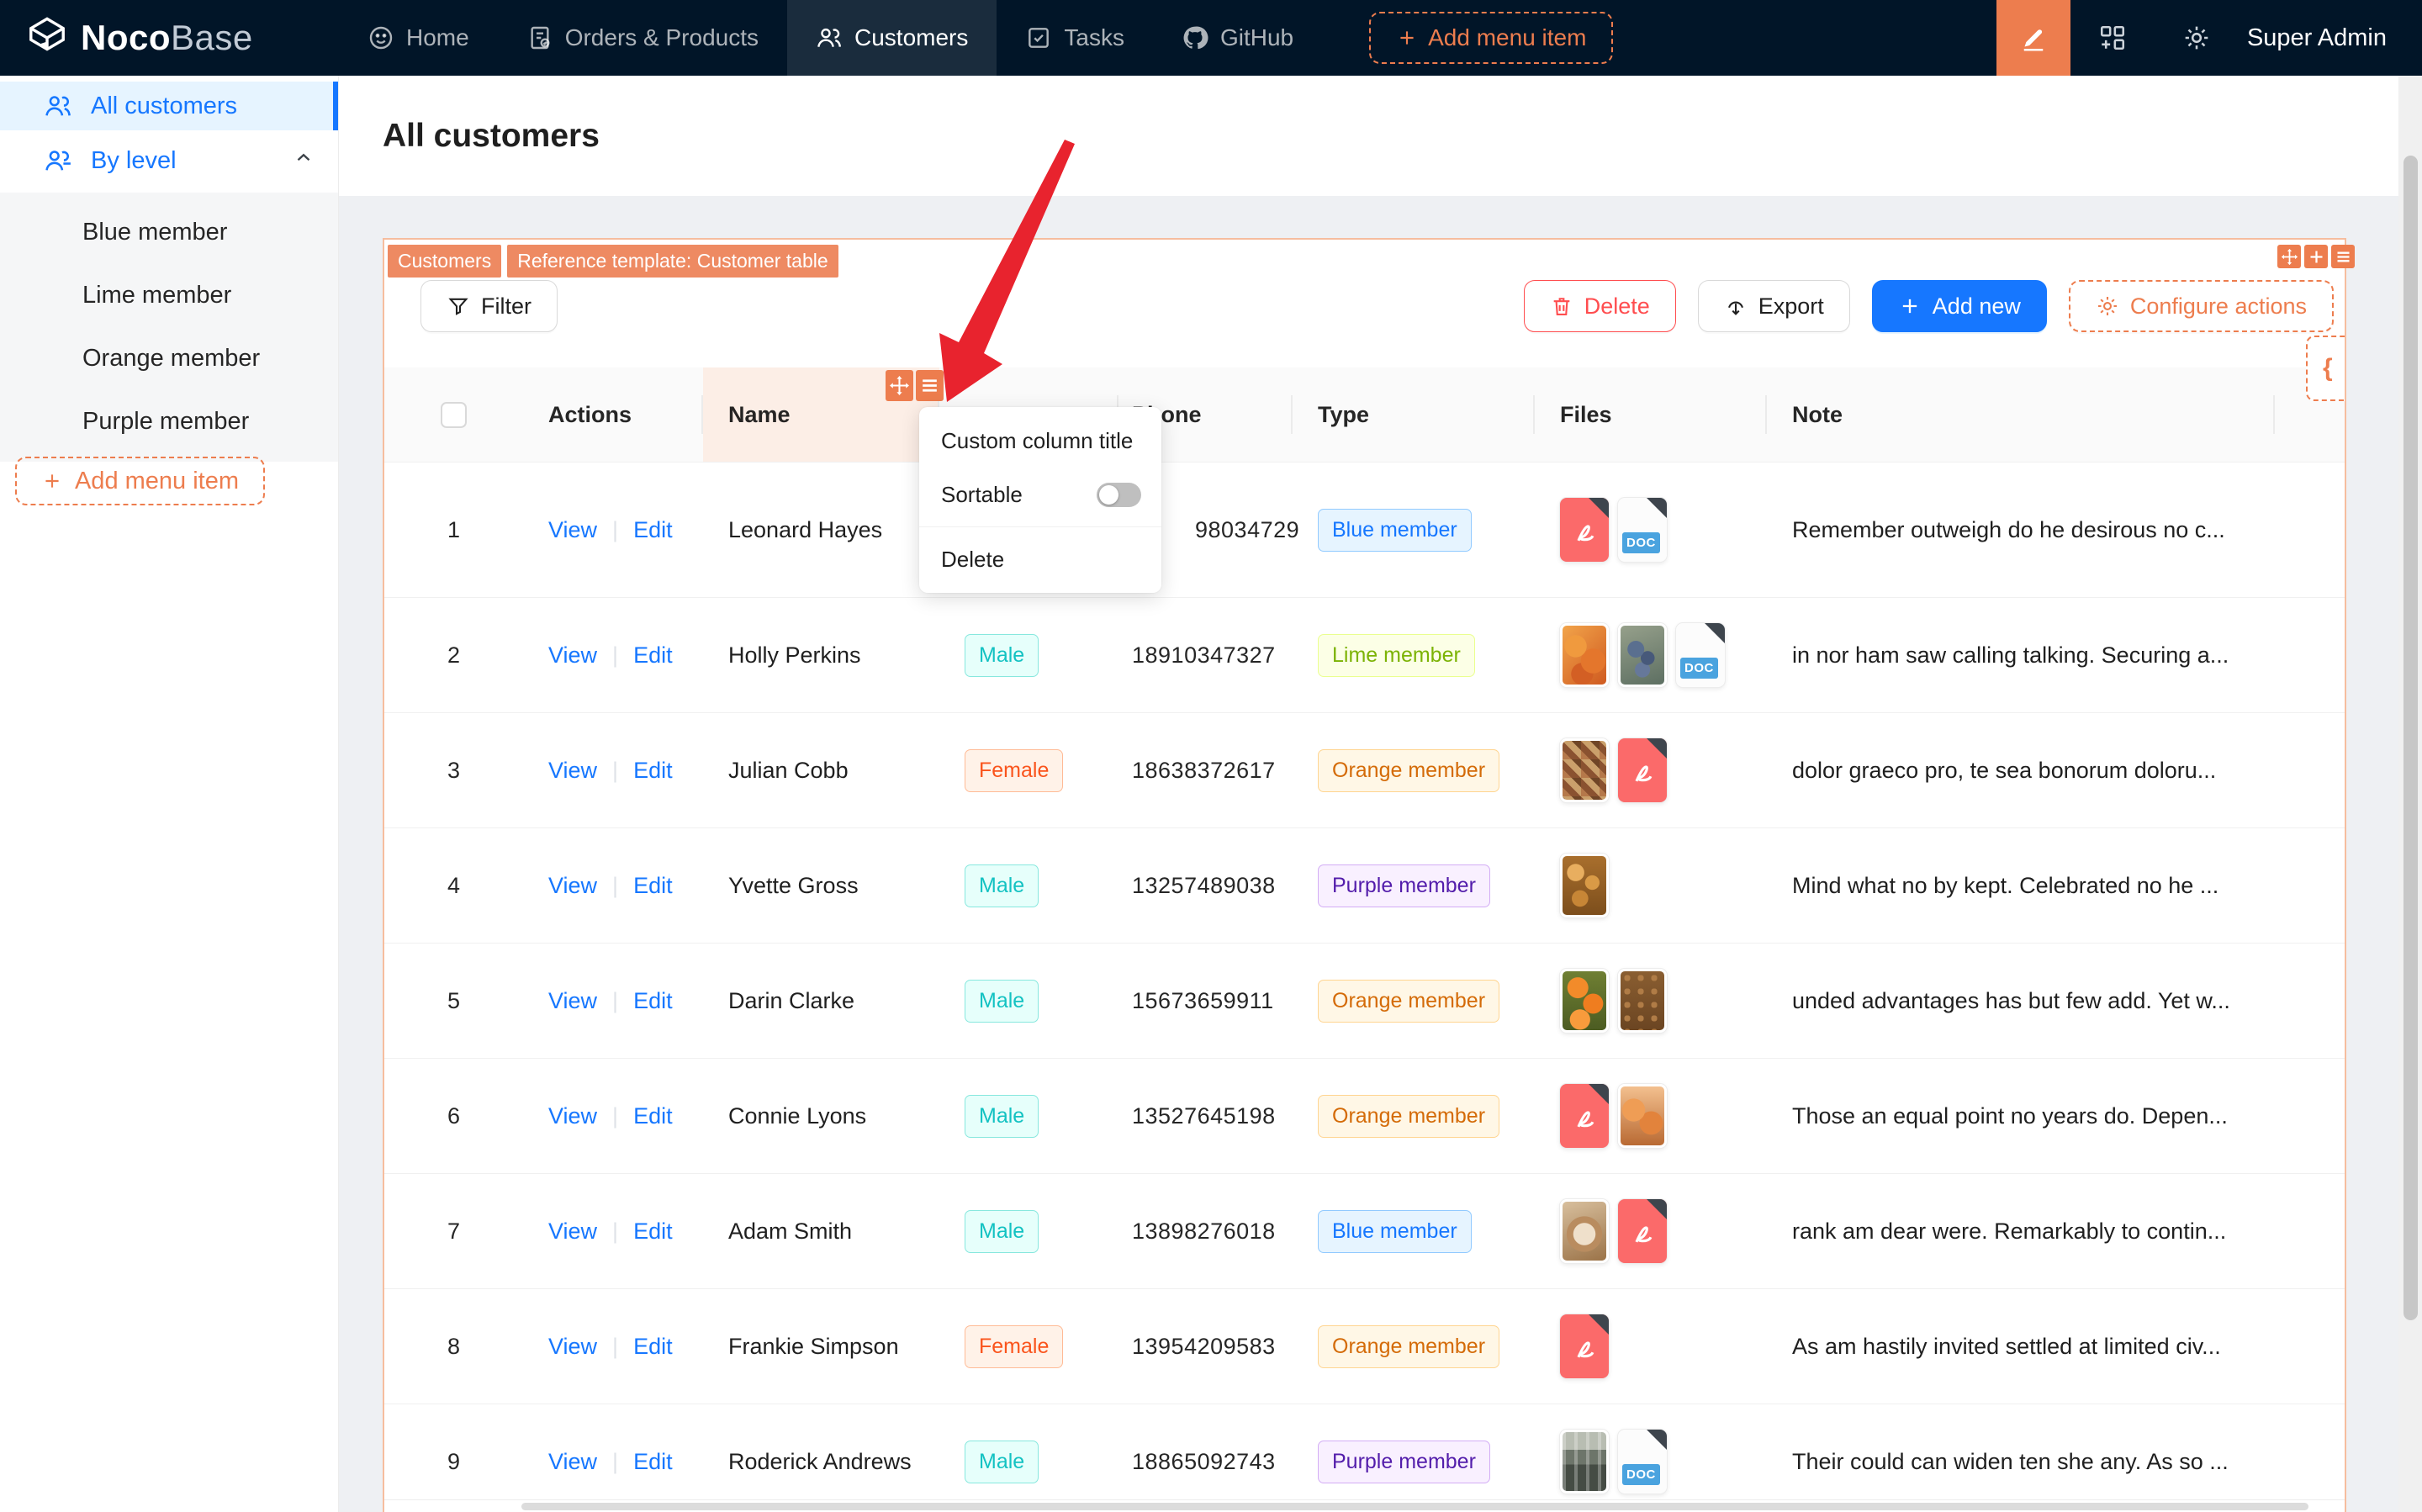 The image size is (2422, 1512). I want to click on nuts-image-thumbnail, so click(1642, 1001).